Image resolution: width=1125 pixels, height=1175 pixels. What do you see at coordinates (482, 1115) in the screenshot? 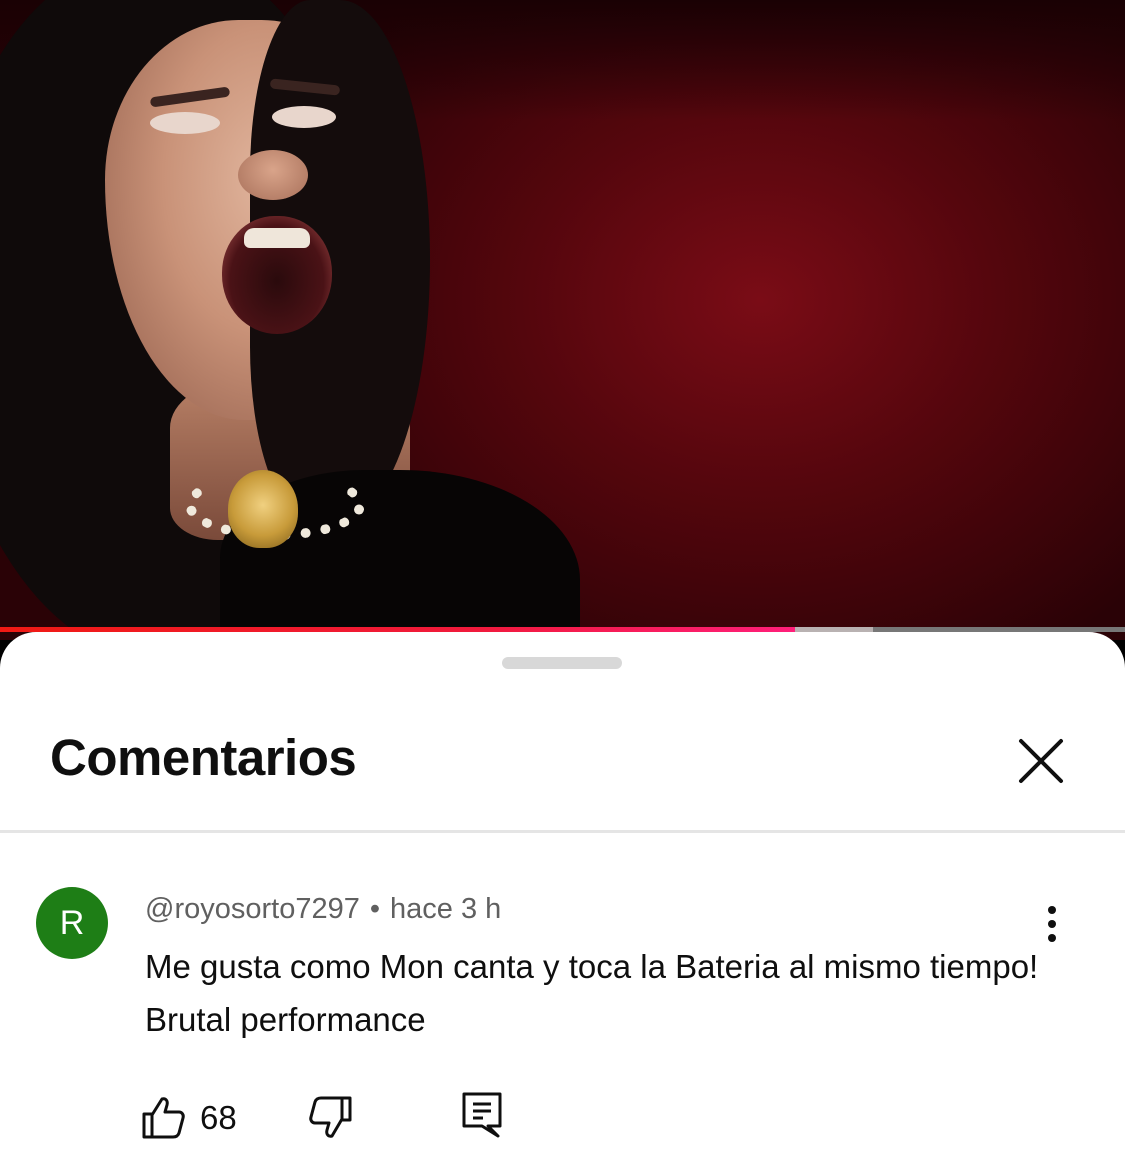
I see `reply-comment-icon` at bounding box center [482, 1115].